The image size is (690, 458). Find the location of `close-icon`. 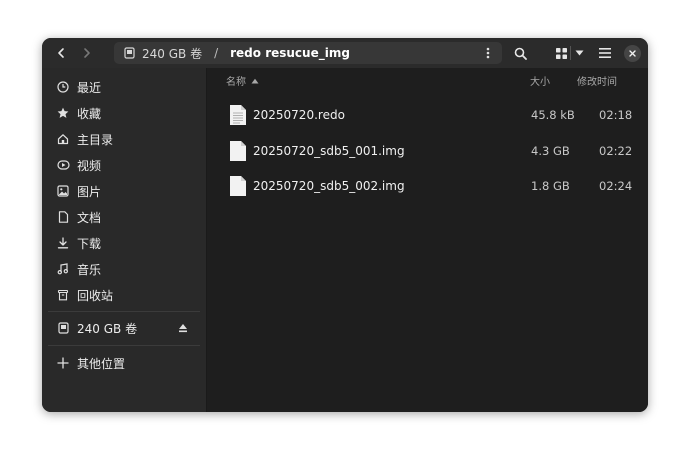

close-icon is located at coordinates (632, 53).